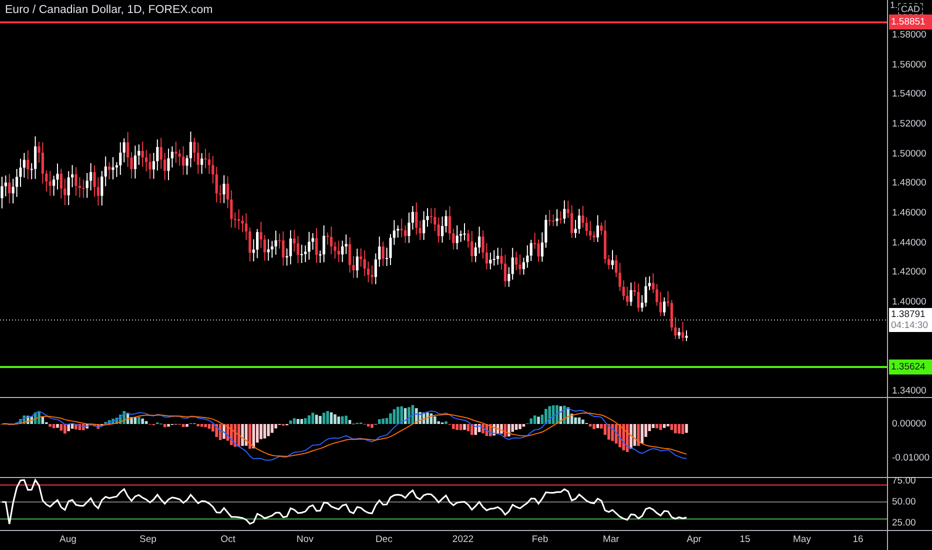 This screenshot has width=932, height=550. What do you see at coordinates (909, 94) in the screenshot?
I see `price-axis-label: 1.54000` at bounding box center [909, 94].